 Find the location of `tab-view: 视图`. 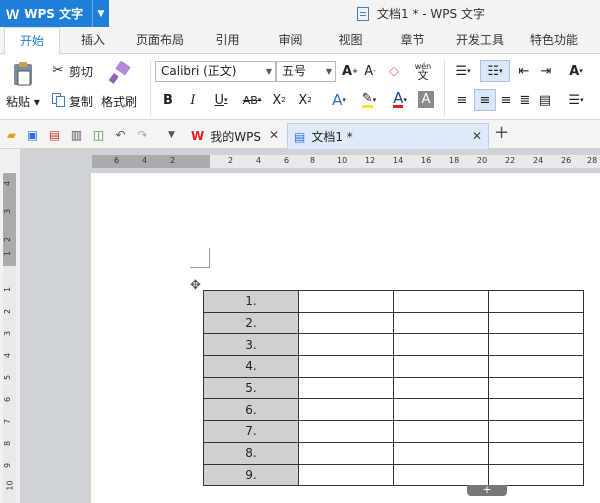

tab-view: 视图 is located at coordinates (350, 40).